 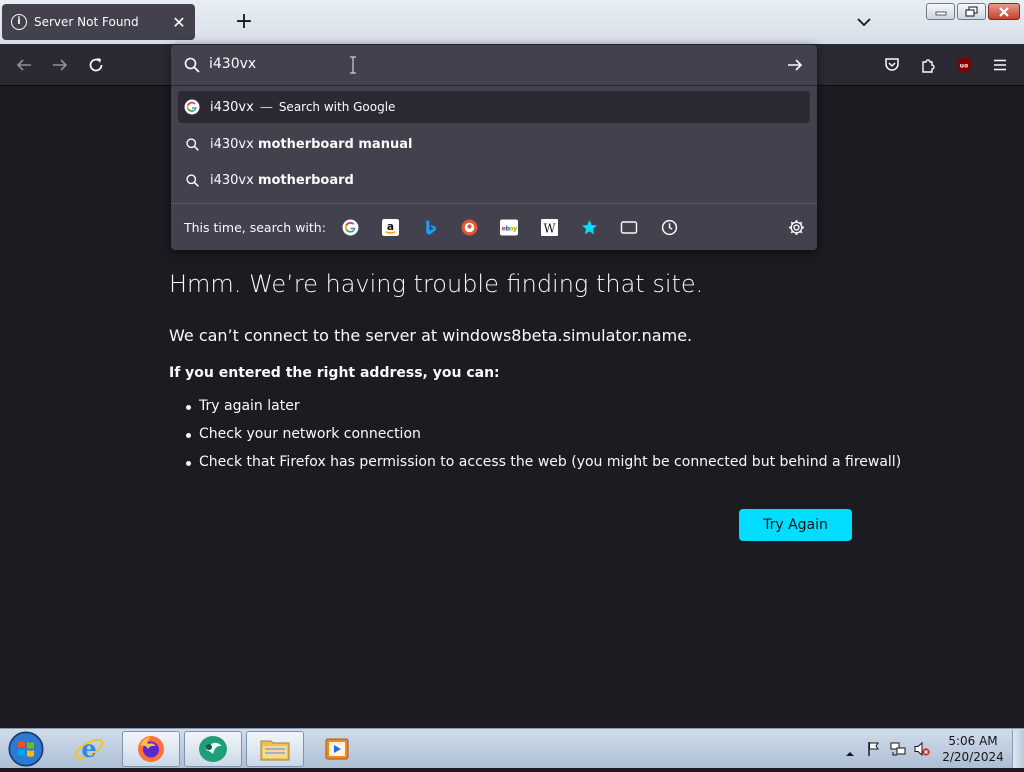 I want to click on tab-strip: i Server Not Found ✕ +, so click(x=512, y=22).